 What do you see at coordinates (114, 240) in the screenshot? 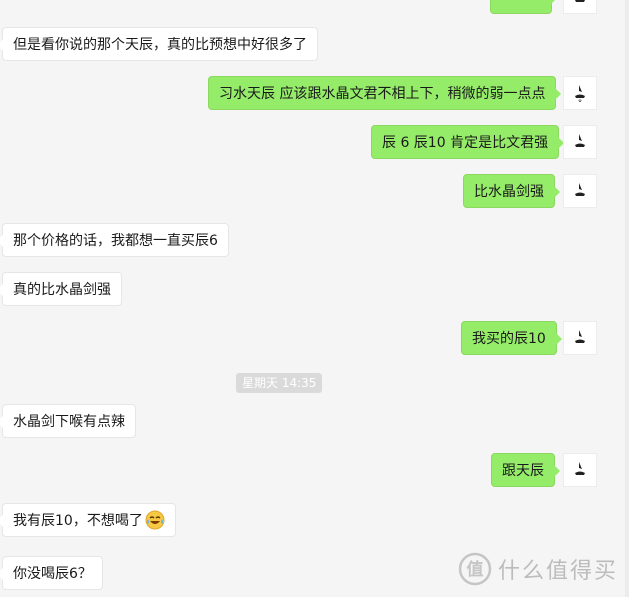
I see `message-bubble-incoming: 那个价格的话，我都想一直买辰6` at bounding box center [114, 240].